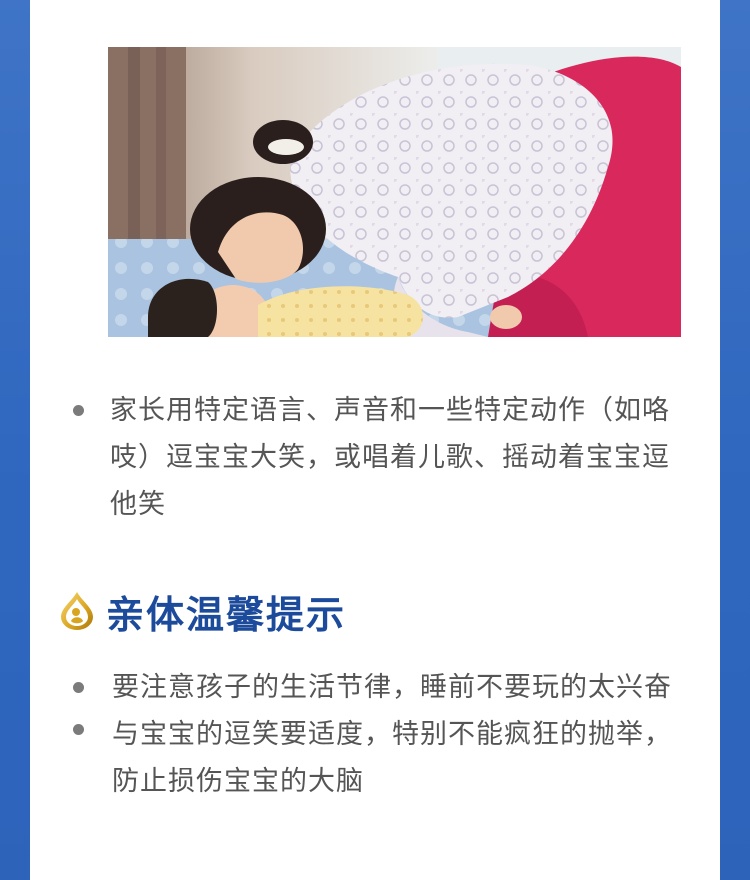 Image resolution: width=750 pixels, height=880 pixels. I want to click on list-item: 与宝宝的逗笑要适度，特别不能疯狂的抛举，防止损伤宝宝的大脑, so click(375, 758).